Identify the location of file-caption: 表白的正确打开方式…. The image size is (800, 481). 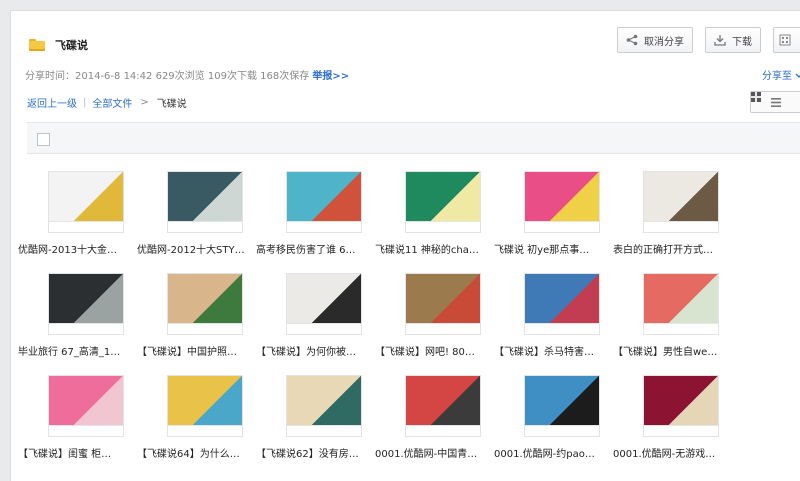
(678, 248).